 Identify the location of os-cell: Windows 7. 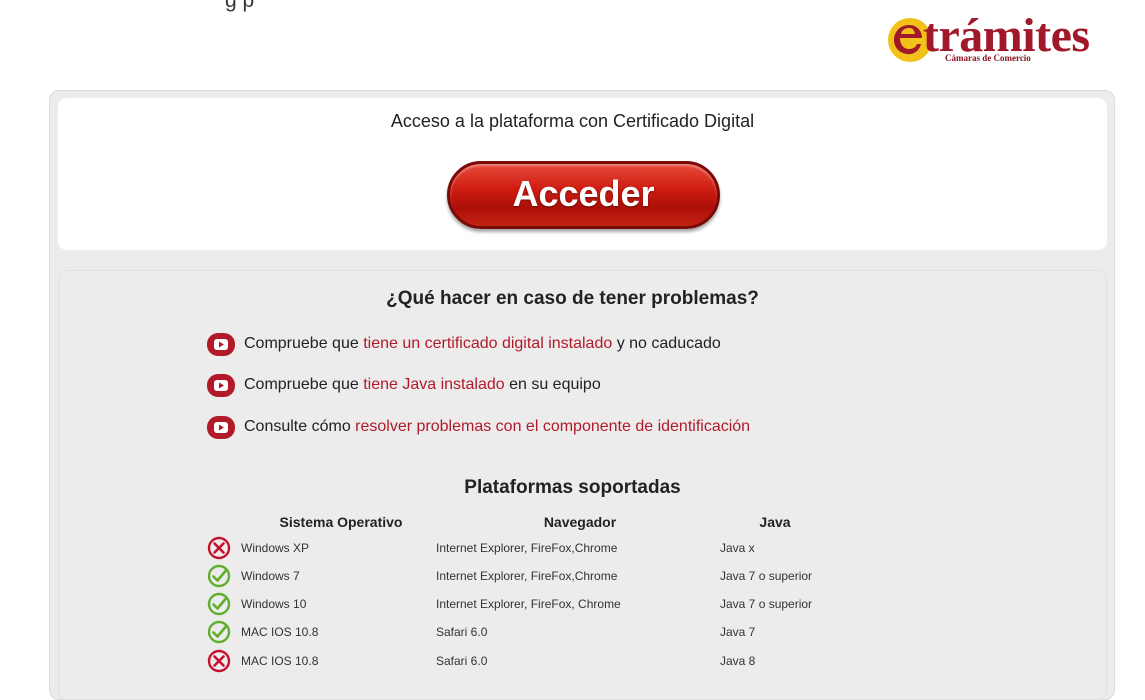
(270, 576).